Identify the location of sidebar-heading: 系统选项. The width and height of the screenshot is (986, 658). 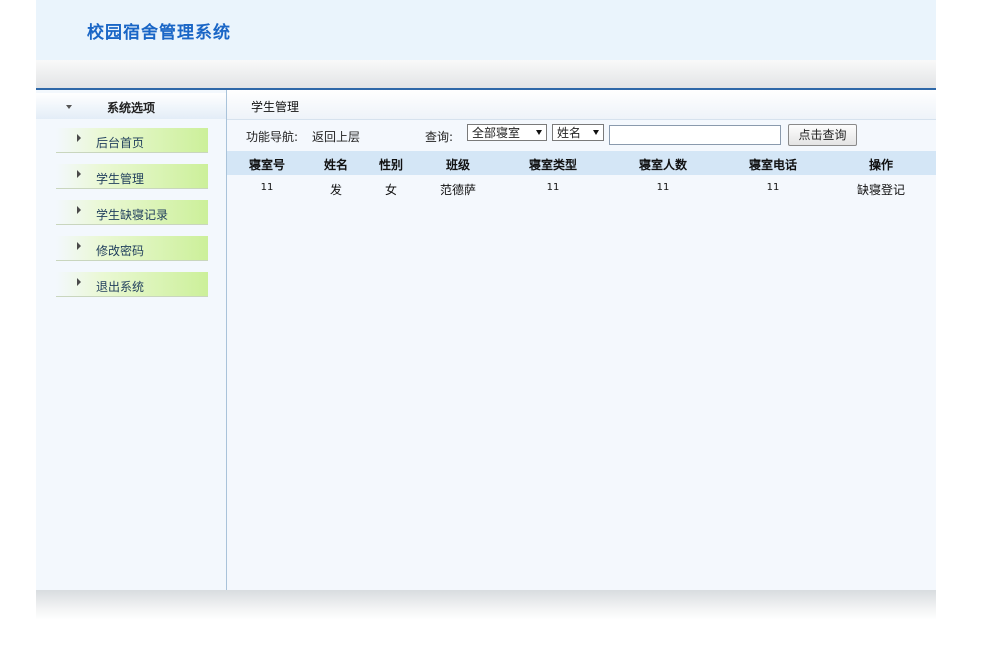
(131, 106).